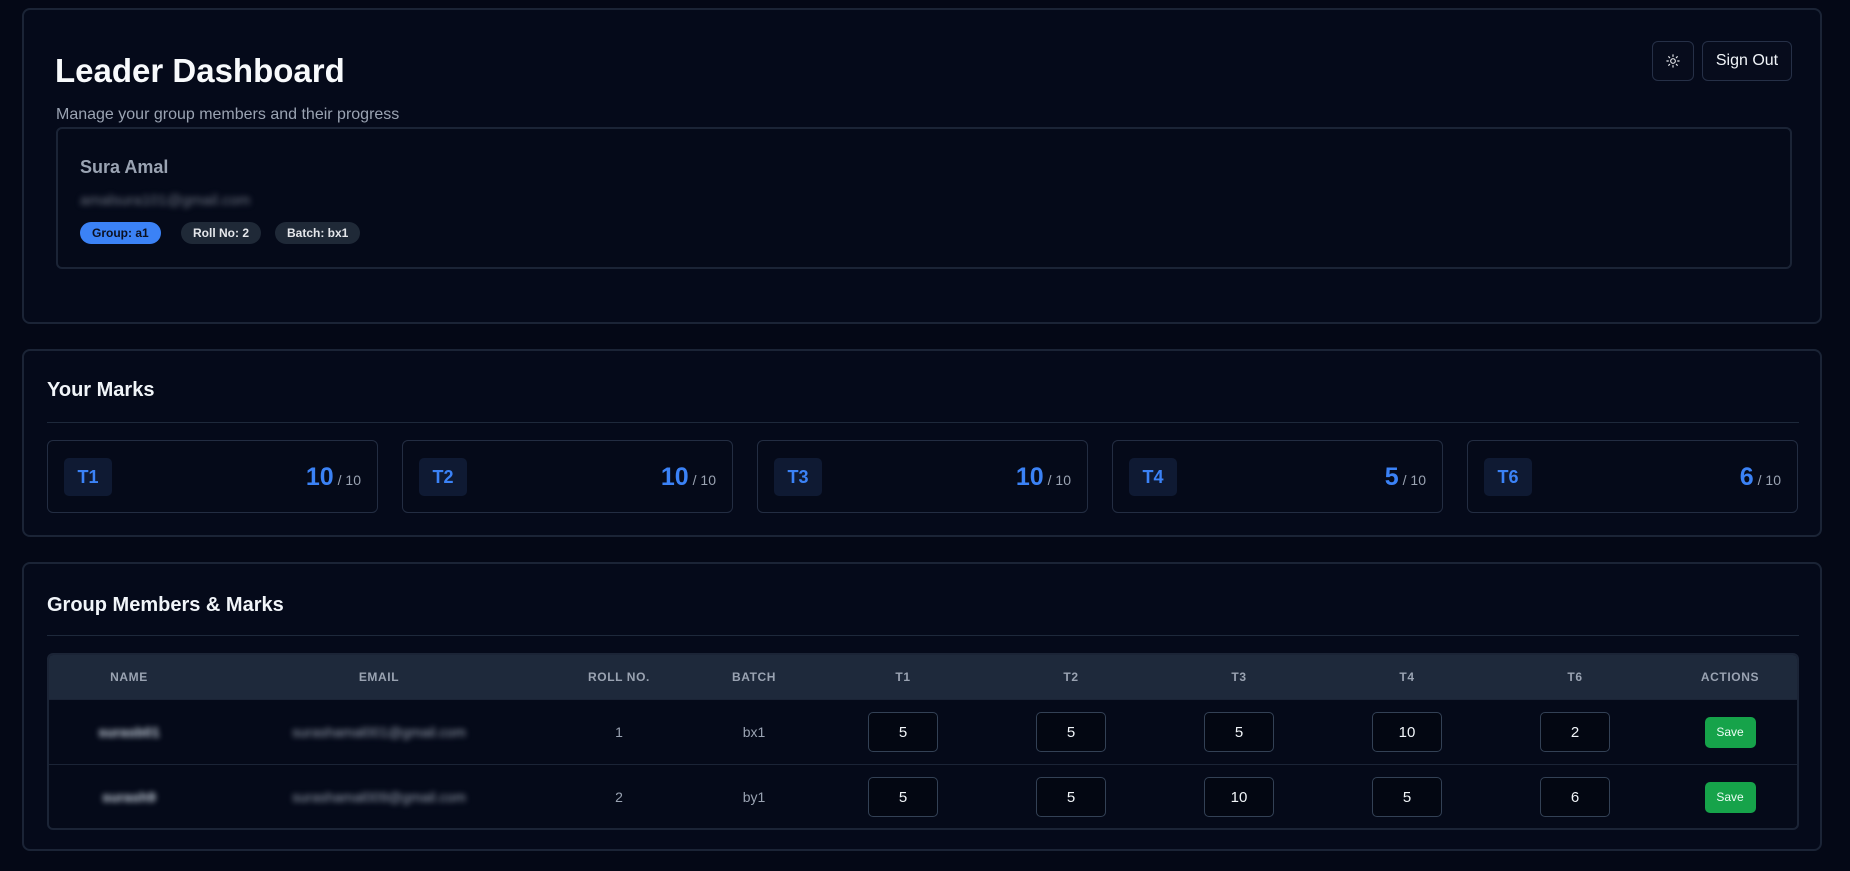  I want to click on theme-toggle-button, so click(1673, 61).